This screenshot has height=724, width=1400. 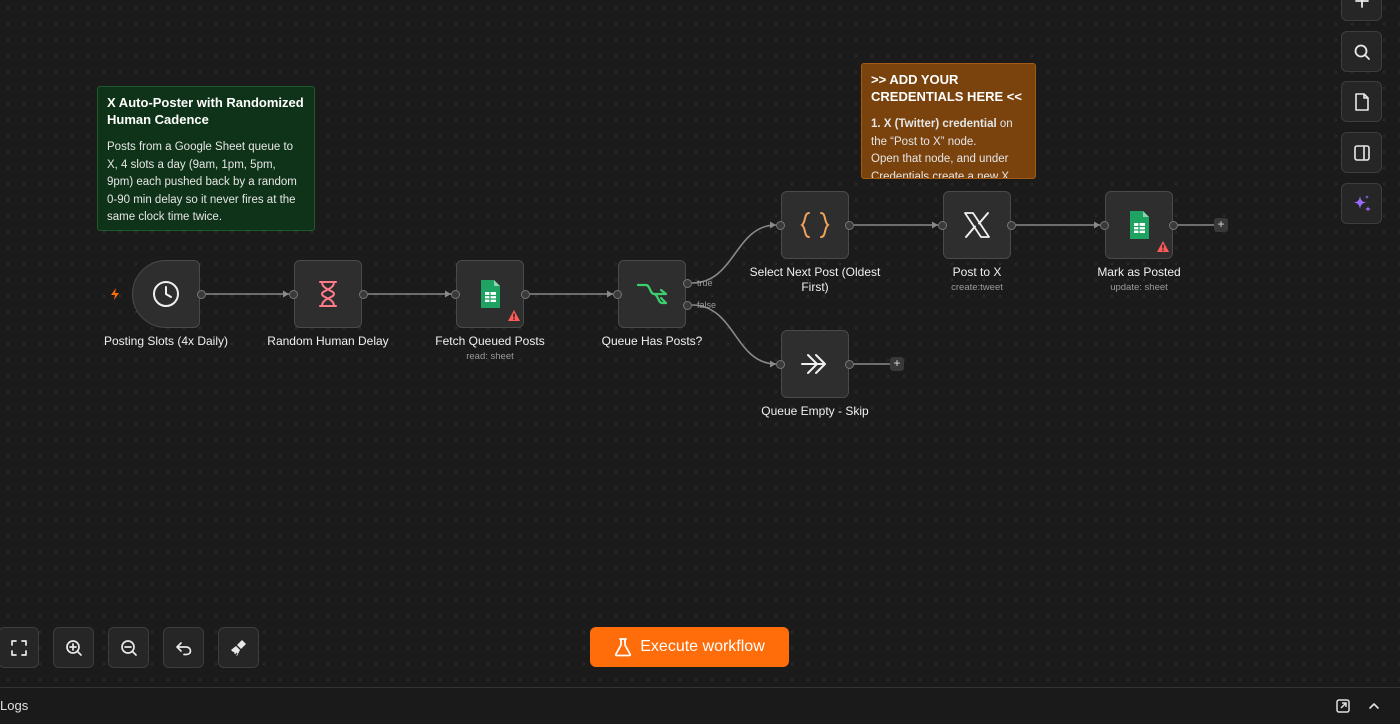 I want to click on sticky-note-title: >> ADD YOUR CREDENTIALS HERE <<, so click(x=946, y=88).